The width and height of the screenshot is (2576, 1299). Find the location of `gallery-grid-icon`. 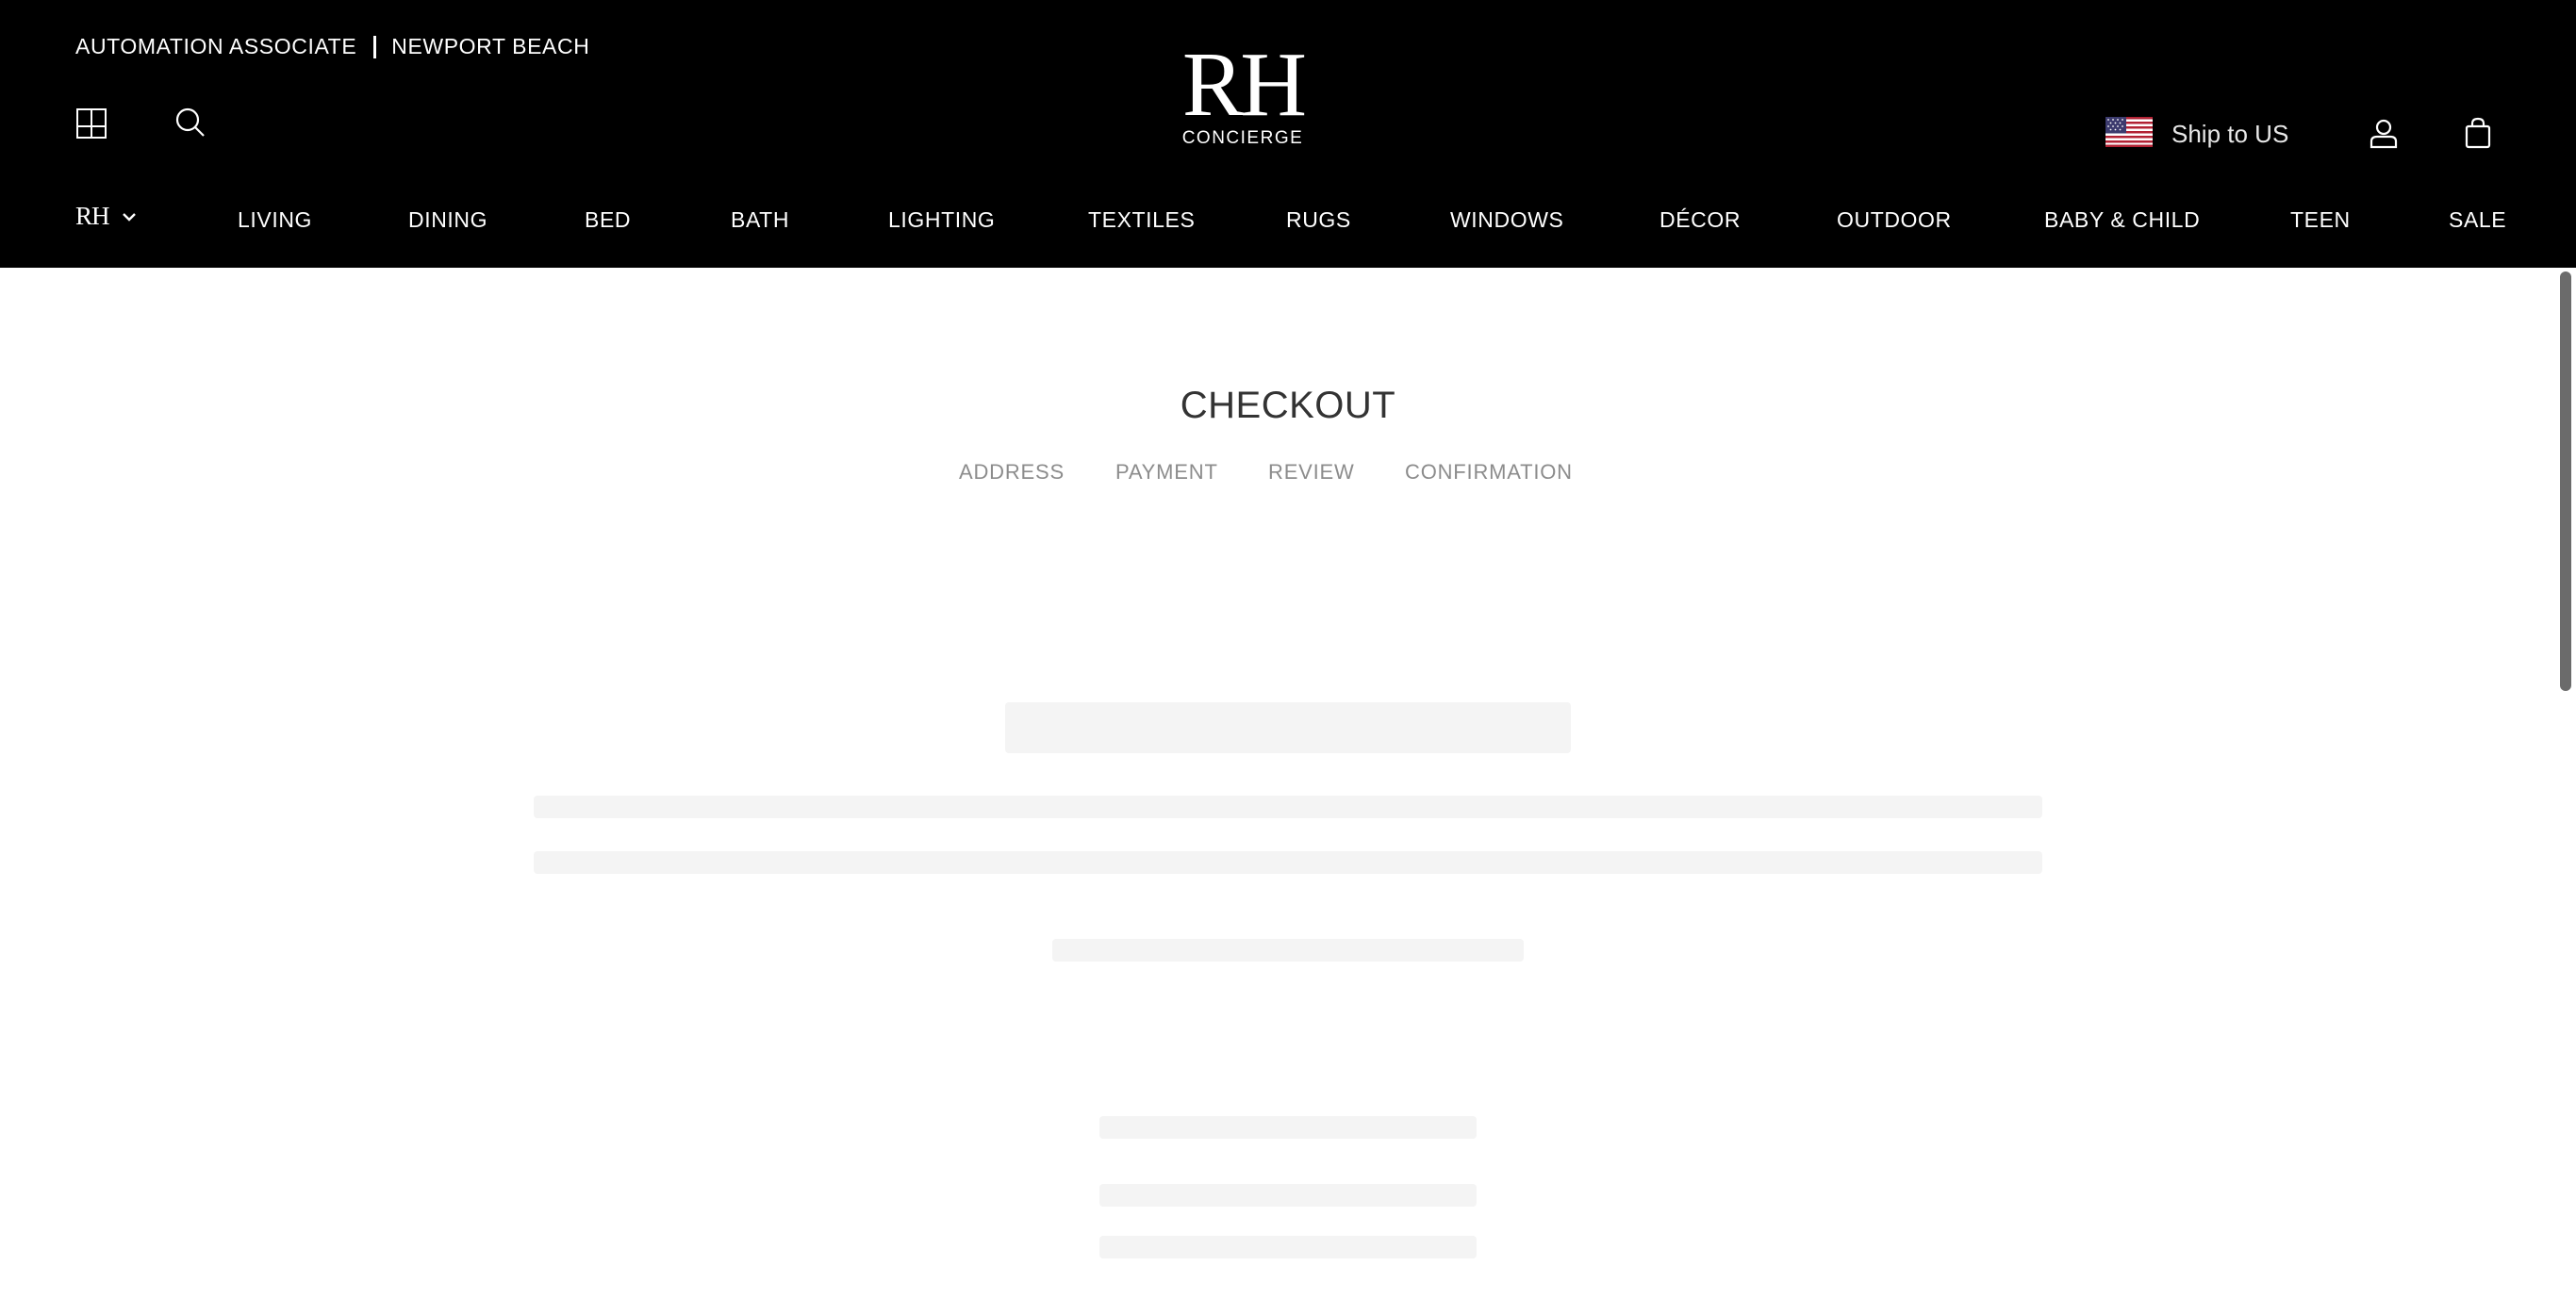

gallery-grid-icon is located at coordinates (91, 123).